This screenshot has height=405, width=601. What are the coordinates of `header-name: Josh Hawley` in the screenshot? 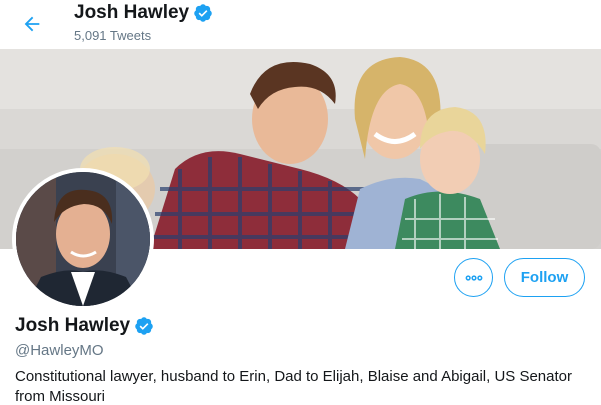 It's located at (143, 13).